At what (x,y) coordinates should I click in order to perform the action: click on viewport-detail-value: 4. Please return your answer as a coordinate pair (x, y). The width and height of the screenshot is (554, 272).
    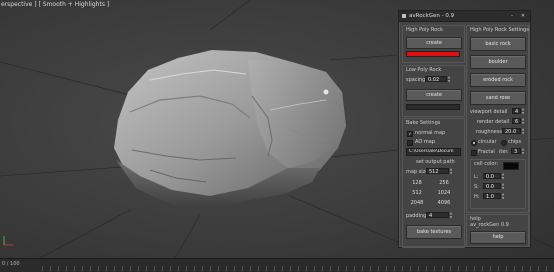
    Looking at the image, I should click on (516, 111).